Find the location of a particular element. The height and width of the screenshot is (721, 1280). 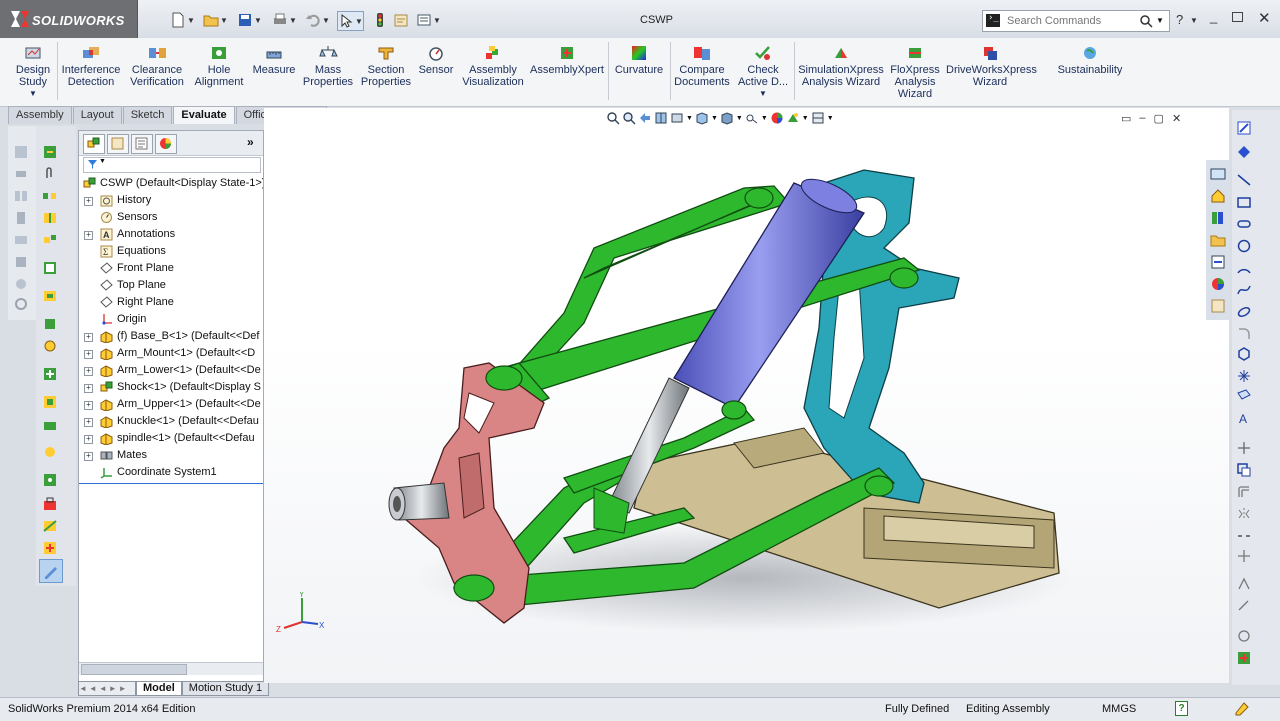

tree-item: + Shock<1> (Default<Display S is located at coordinates (171, 387).